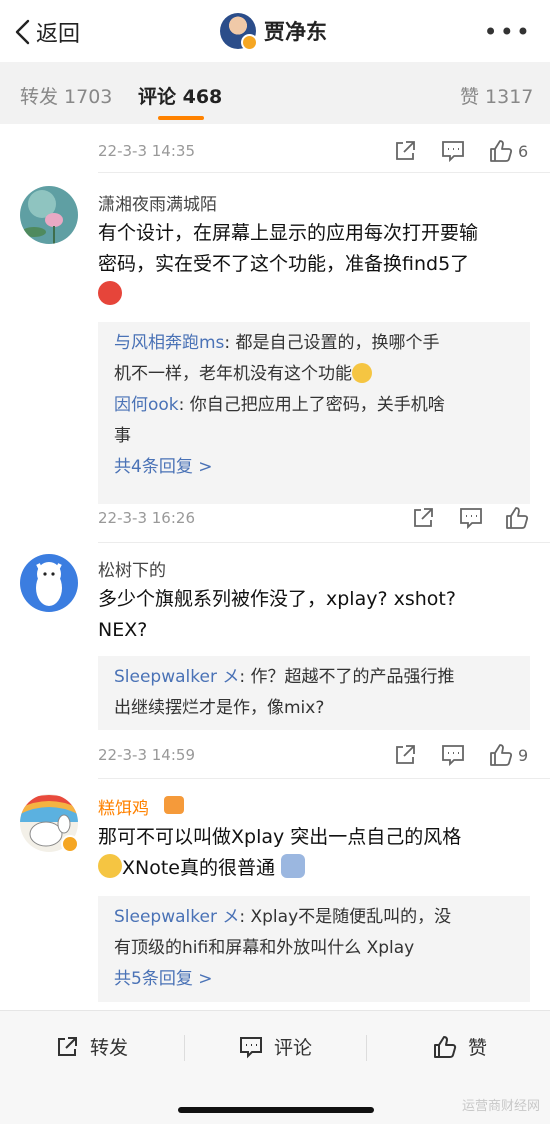 This screenshot has width=550, height=1124. I want to click on reply-text: 机不一样，老年机没有这个功能, so click(233, 374).